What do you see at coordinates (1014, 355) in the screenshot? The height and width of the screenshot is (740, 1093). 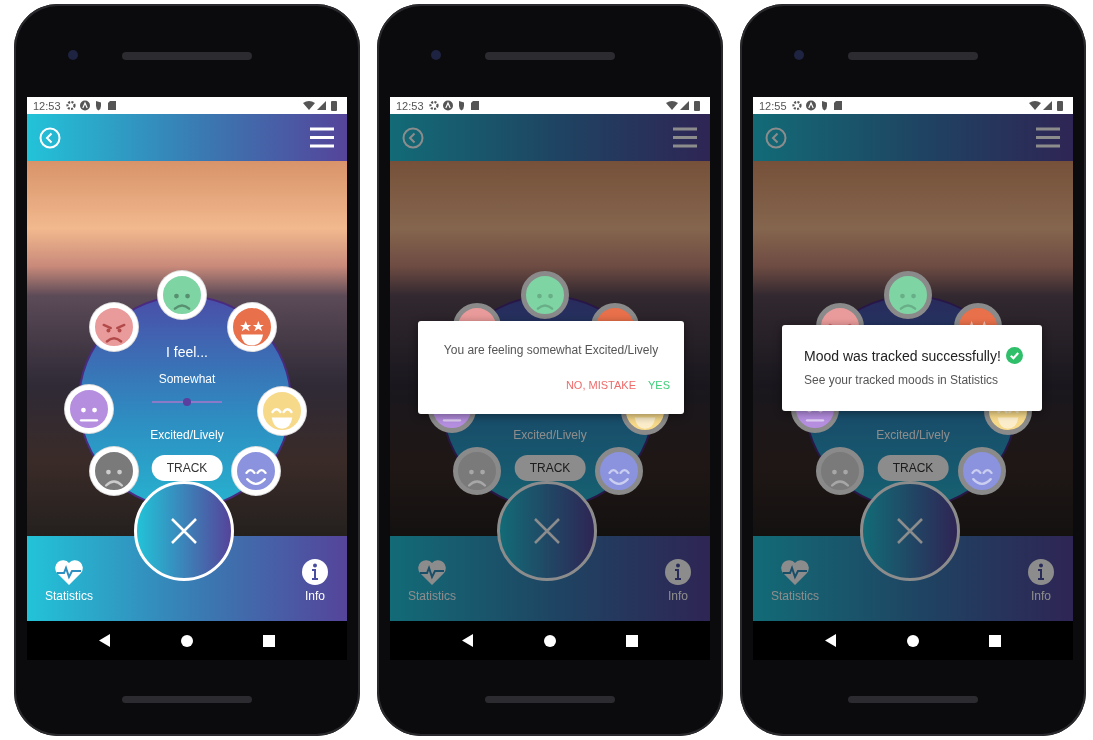 I see `check-icon` at bounding box center [1014, 355].